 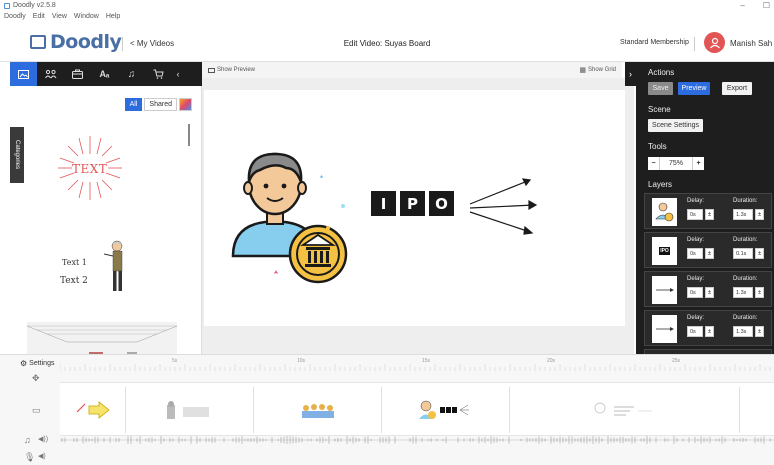 What do you see at coordinates (694, 44) in the screenshot?
I see `header-divider` at bounding box center [694, 44].